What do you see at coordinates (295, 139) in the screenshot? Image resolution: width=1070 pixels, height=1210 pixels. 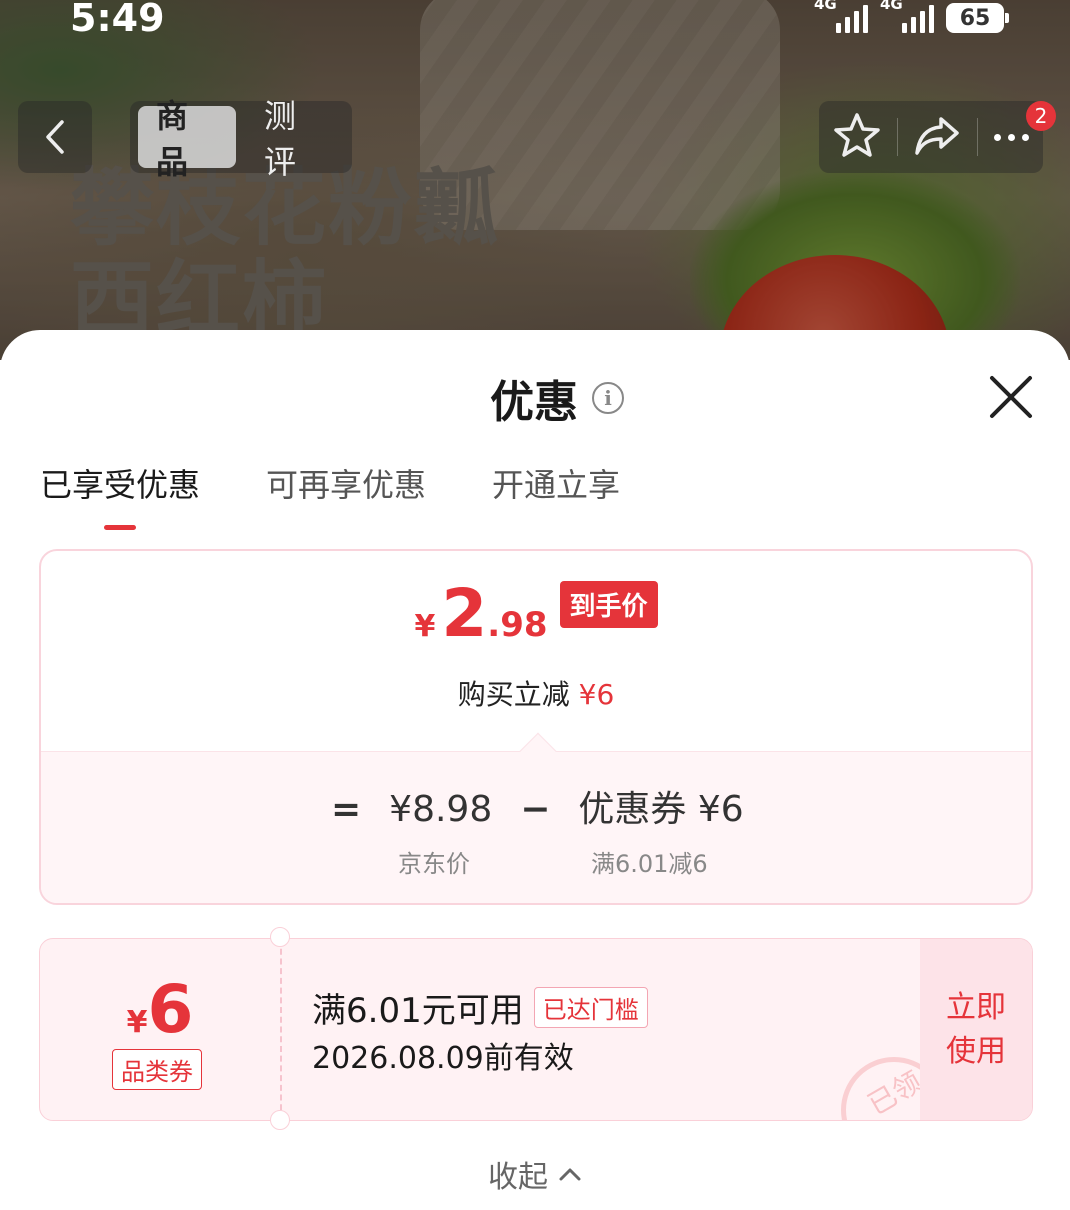 I see `tab-review: 测评` at bounding box center [295, 139].